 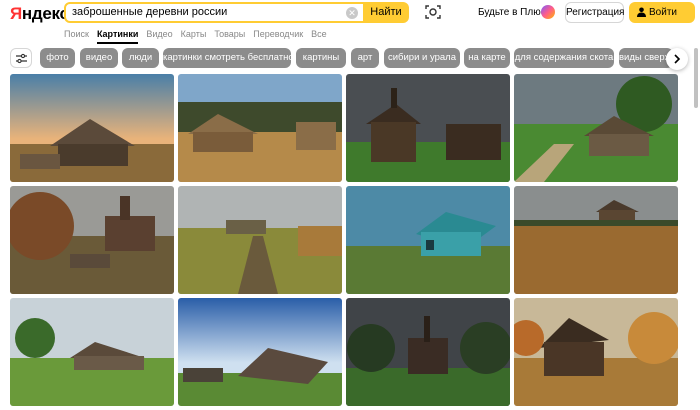 What do you see at coordinates (76, 35) in the screenshot?
I see `tab-search: Поиск` at bounding box center [76, 35].